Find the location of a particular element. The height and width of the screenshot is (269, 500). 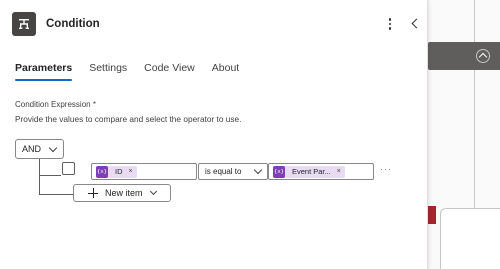

canvas-branch-box is located at coordinates (470, 238).